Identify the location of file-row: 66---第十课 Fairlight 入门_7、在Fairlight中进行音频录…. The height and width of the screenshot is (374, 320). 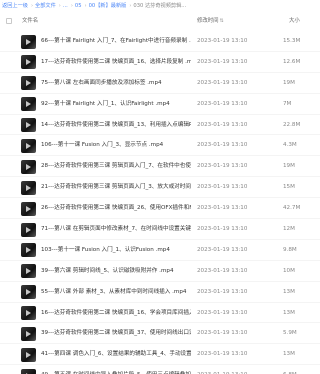
(160, 41).